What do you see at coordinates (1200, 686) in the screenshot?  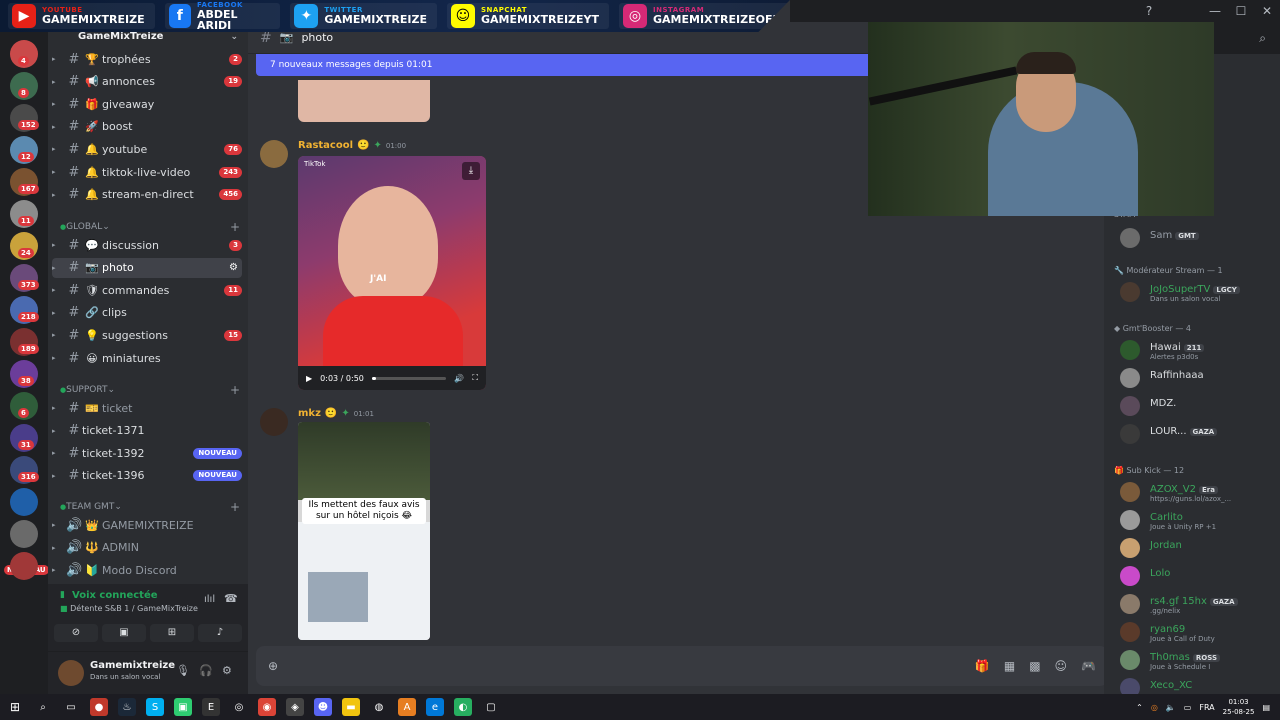 I see `member-xeco-xc: Xeco_XC` at bounding box center [1200, 686].